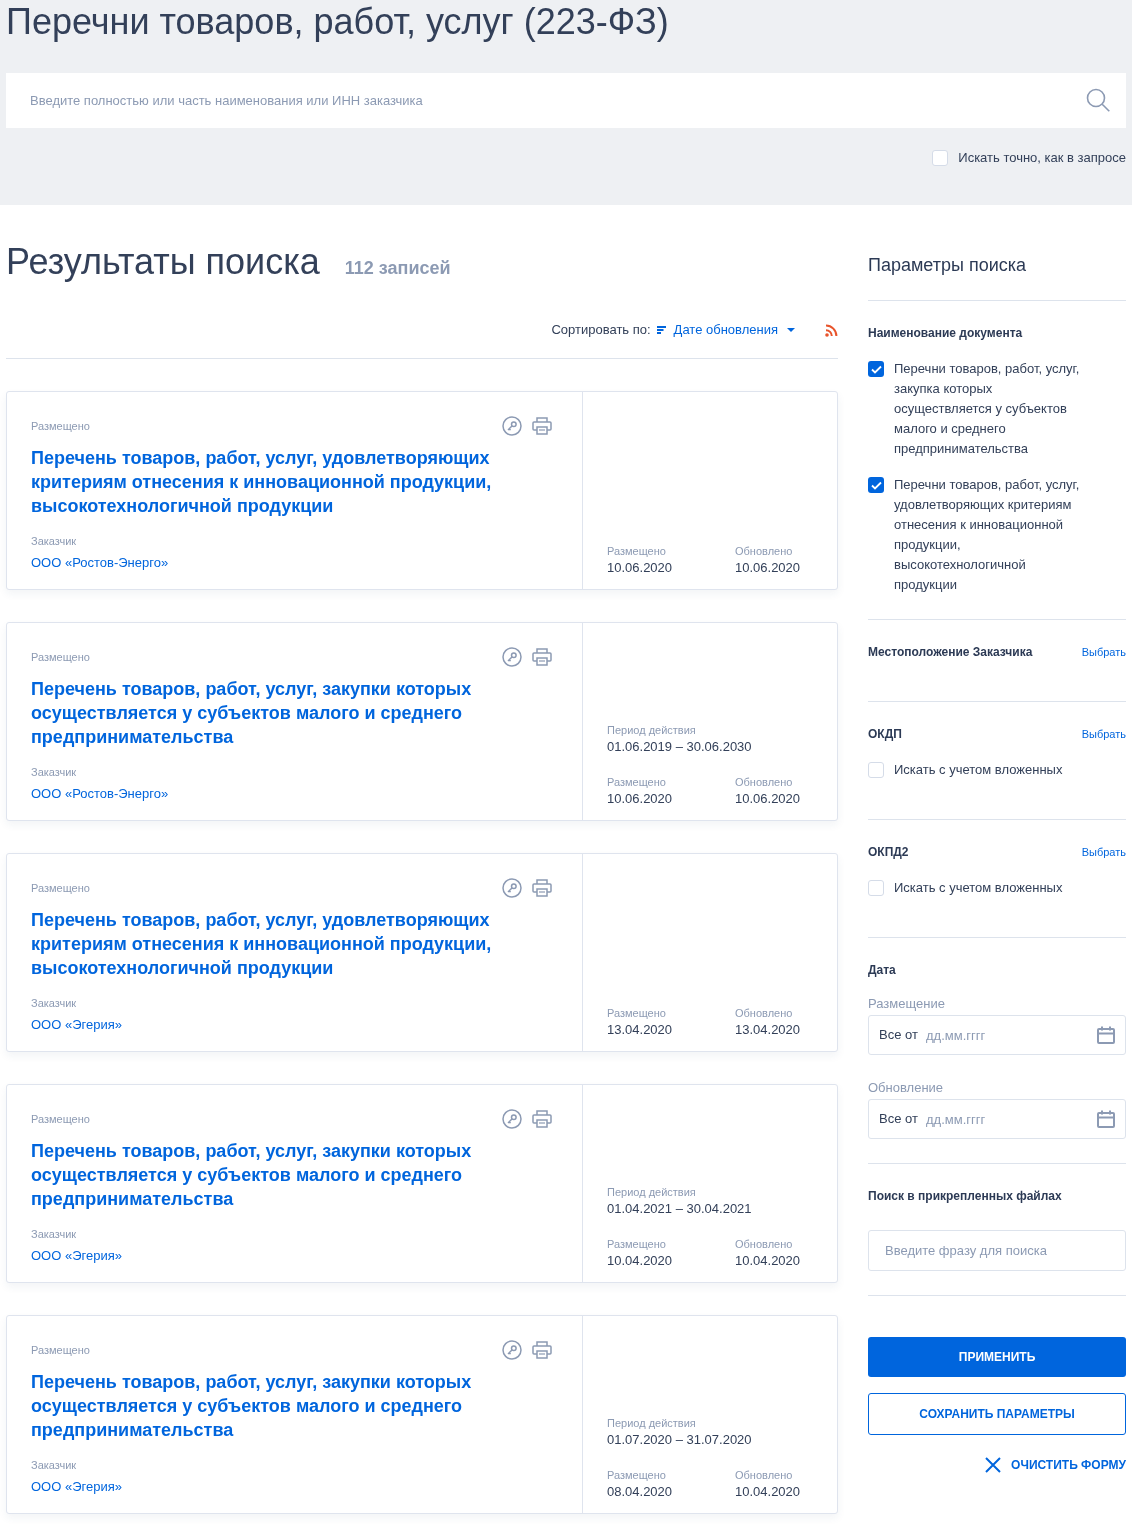 The image size is (1132, 1524). What do you see at coordinates (725, 330) in the screenshot?
I see `sort-dropdown: Дате обновления` at bounding box center [725, 330].